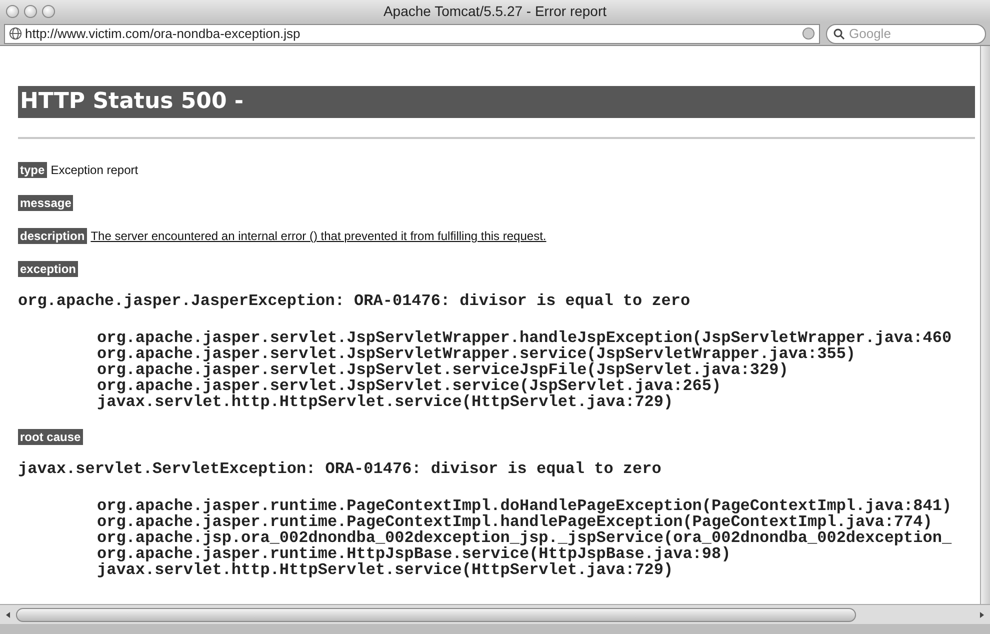 Image resolution: width=990 pixels, height=634 pixels. I want to click on section-label: root cause, so click(50, 437).